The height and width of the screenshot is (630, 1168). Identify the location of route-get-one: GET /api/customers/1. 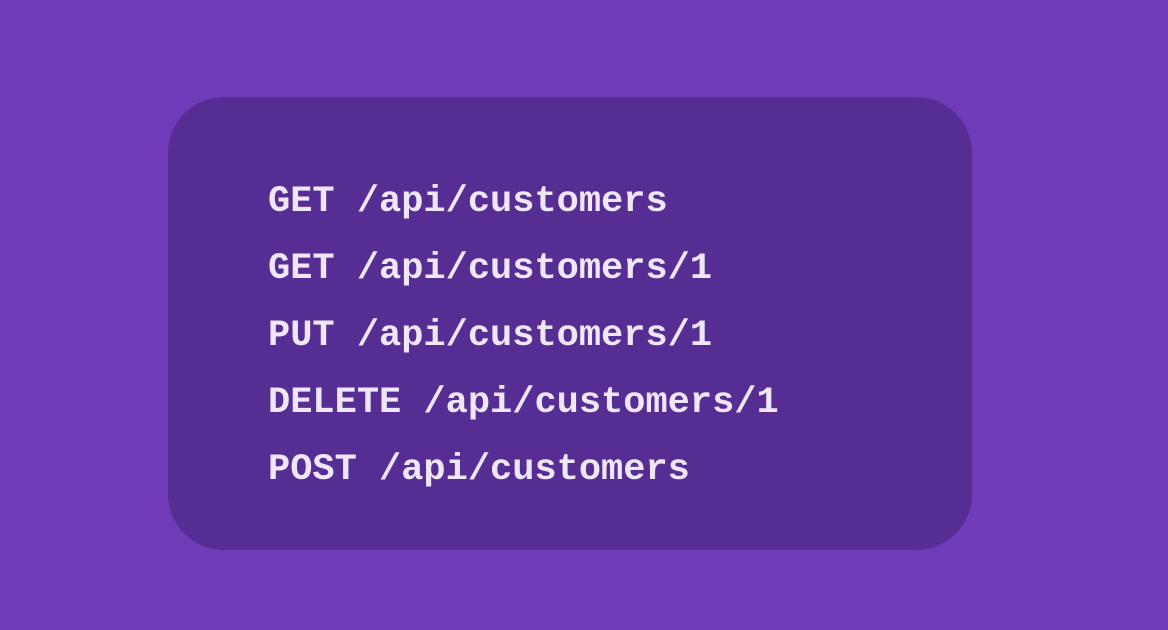
(490, 269).